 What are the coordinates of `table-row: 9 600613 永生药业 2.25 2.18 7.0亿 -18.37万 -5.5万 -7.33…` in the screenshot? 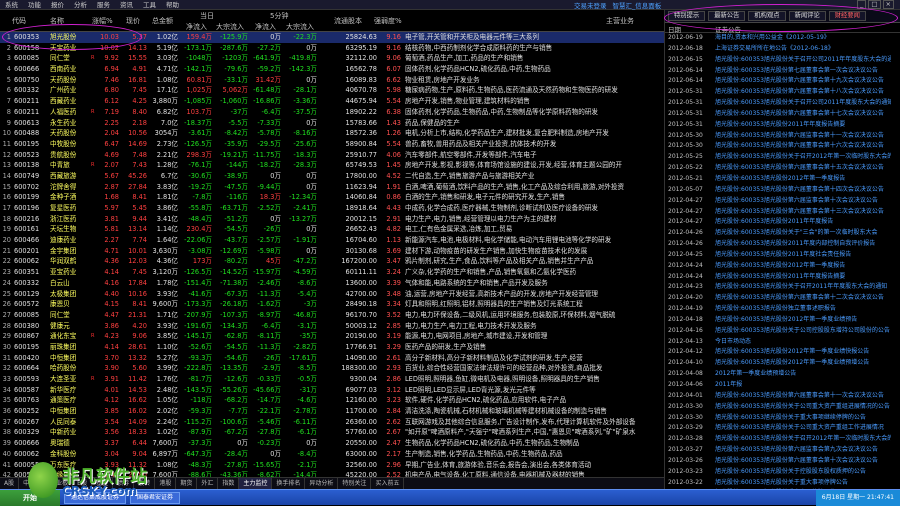 It's located at (332, 123).